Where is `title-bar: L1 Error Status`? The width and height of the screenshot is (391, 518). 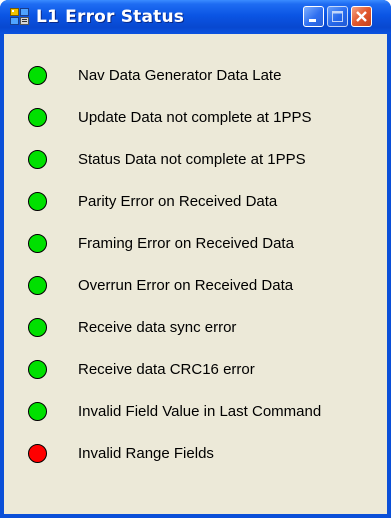
title-bar: L1 Error Status is located at coordinates (195, 17).